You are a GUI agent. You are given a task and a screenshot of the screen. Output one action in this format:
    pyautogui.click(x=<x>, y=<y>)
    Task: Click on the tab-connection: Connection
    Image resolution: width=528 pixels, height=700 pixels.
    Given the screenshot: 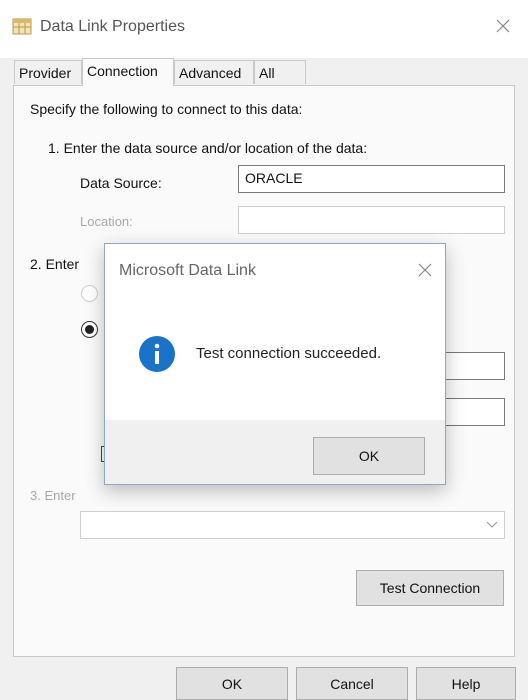 What is the action you would take?
    pyautogui.click(x=128, y=72)
    